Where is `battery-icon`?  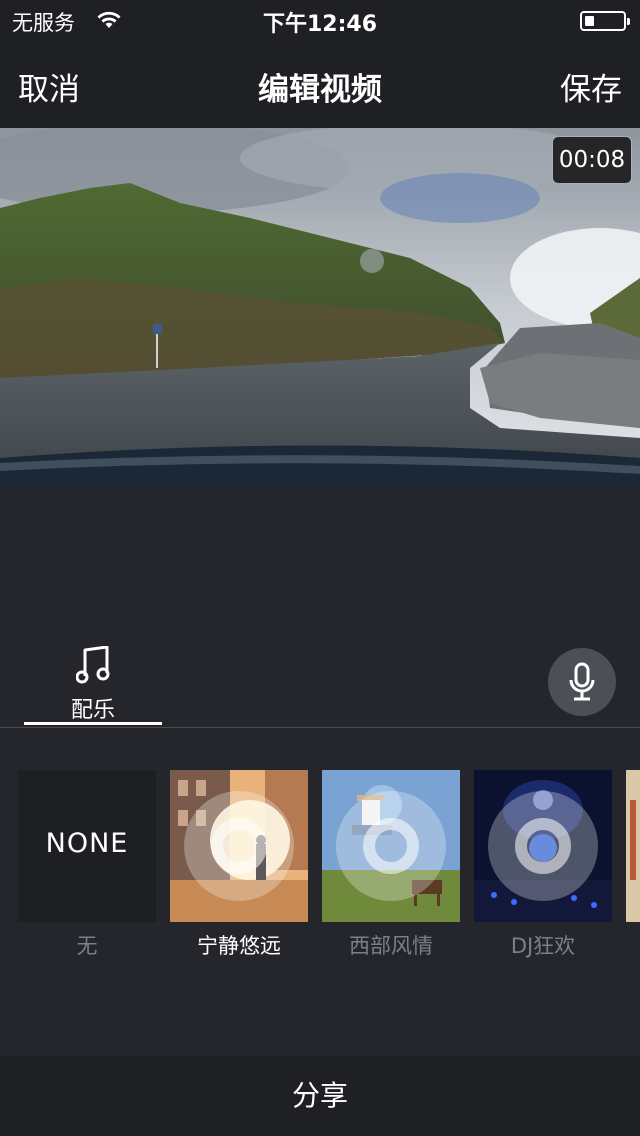 battery-icon is located at coordinates (605, 21).